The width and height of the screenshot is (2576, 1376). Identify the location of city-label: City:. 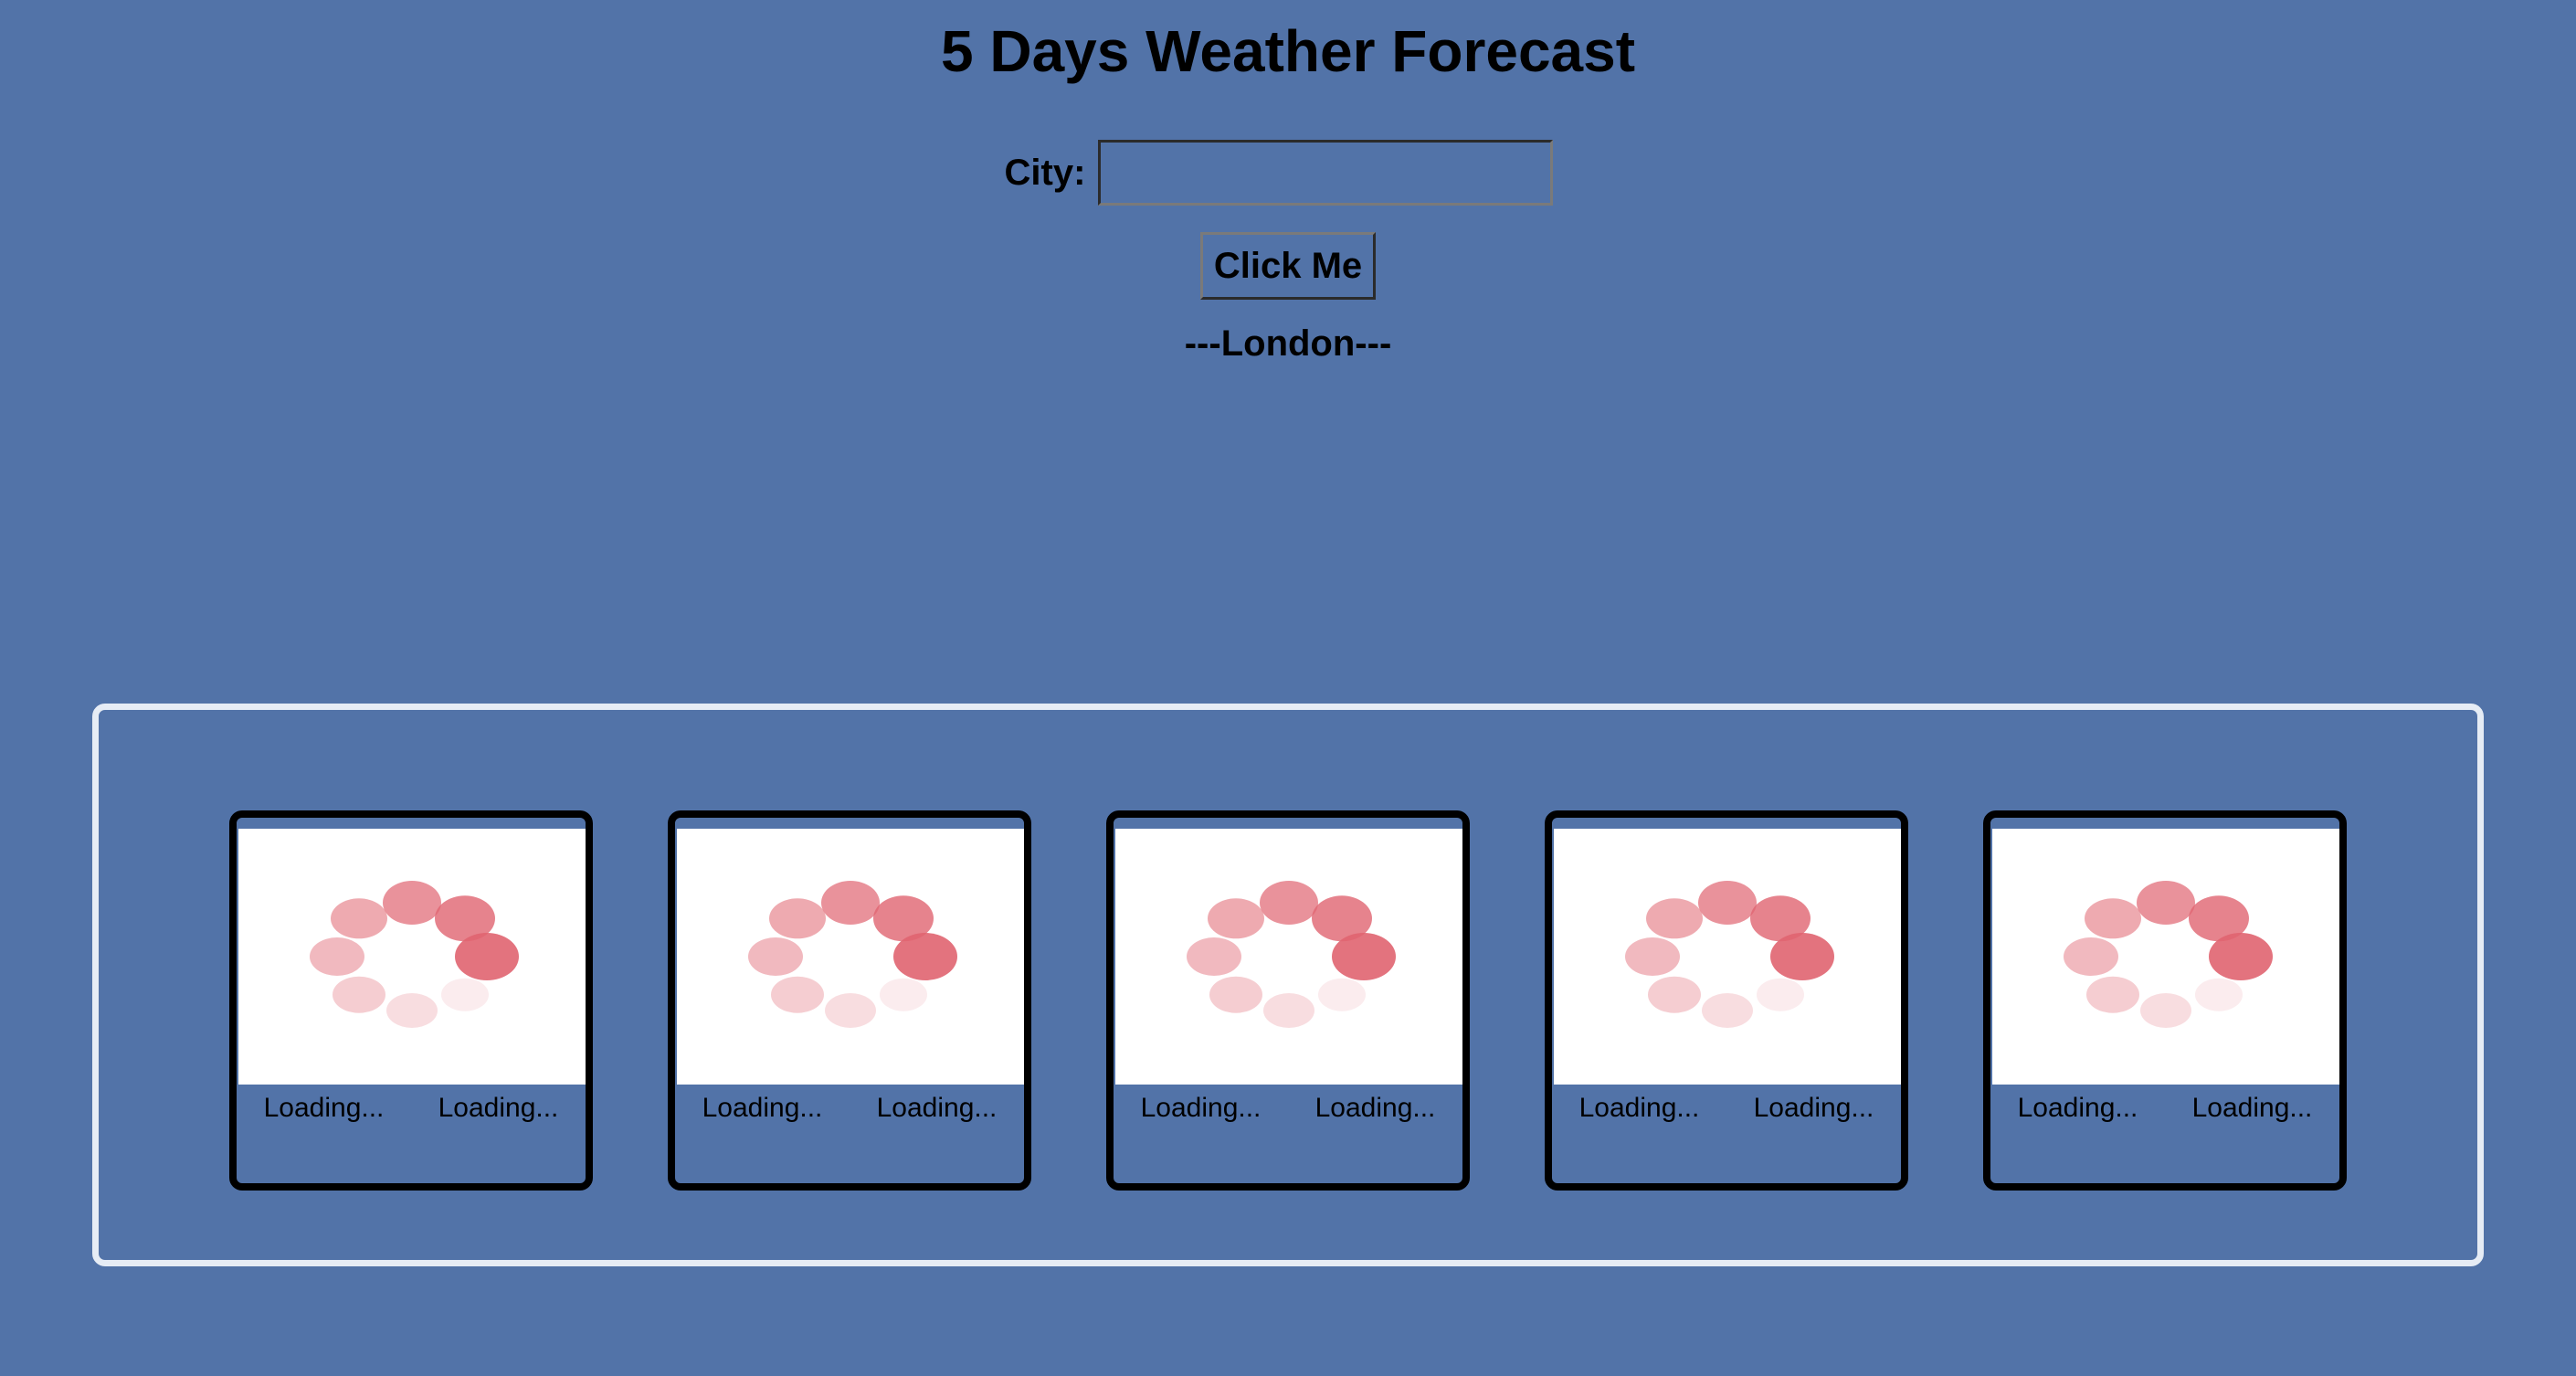
(1045, 172).